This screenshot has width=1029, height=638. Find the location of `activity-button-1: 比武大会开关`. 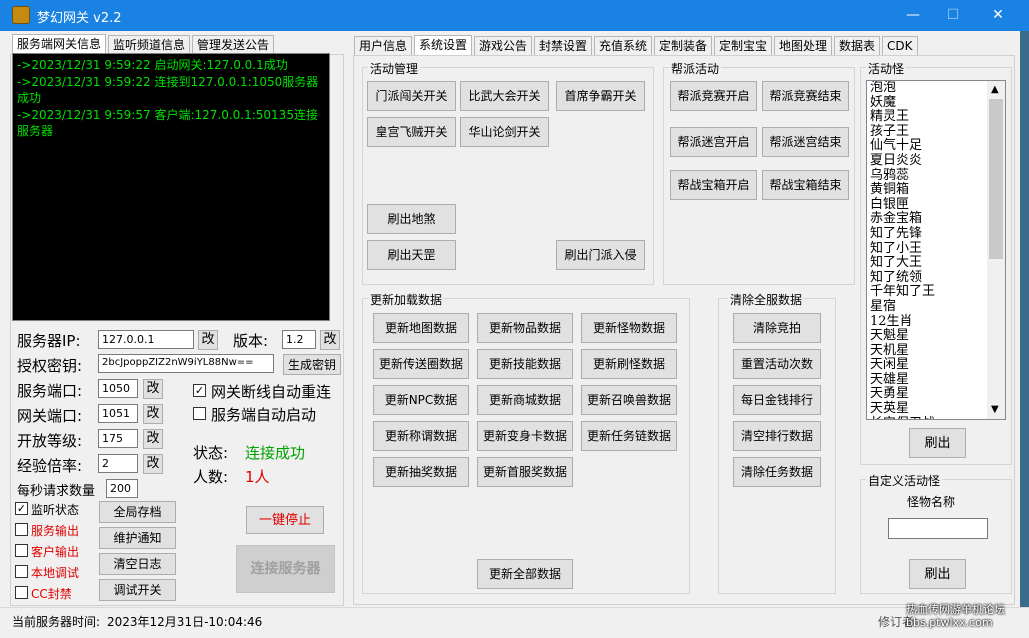

activity-button-1: 比武大会开关 is located at coordinates (504, 96).